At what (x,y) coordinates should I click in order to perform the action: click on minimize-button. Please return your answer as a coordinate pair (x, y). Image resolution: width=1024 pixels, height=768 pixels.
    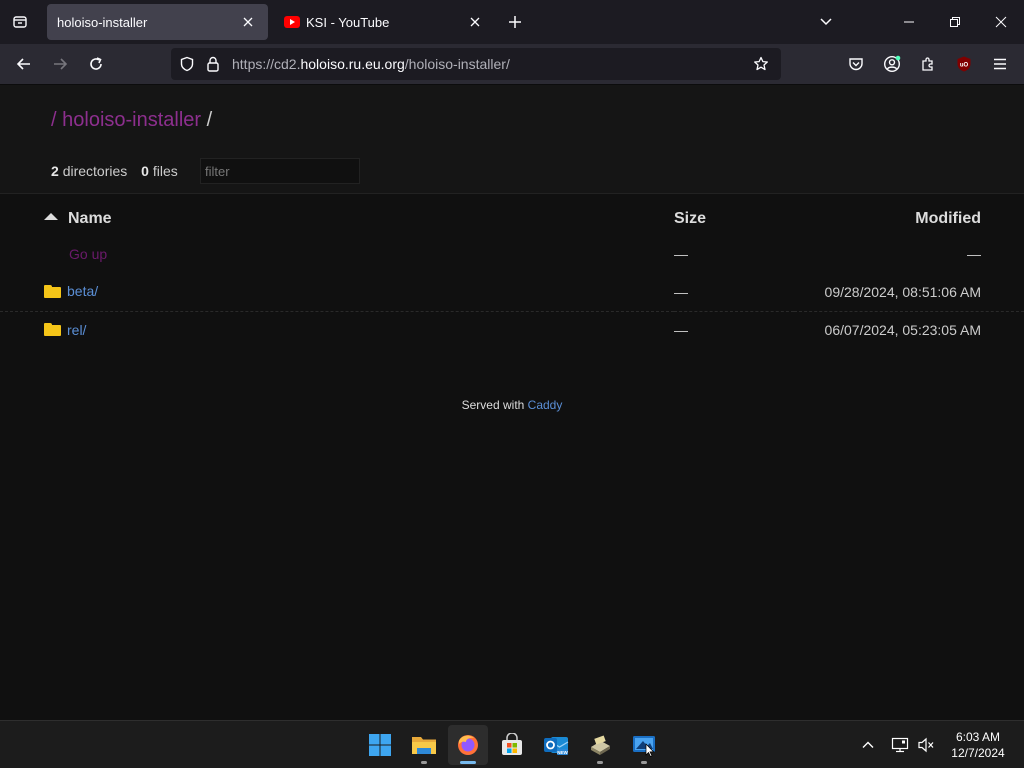
    Looking at the image, I should click on (909, 22).